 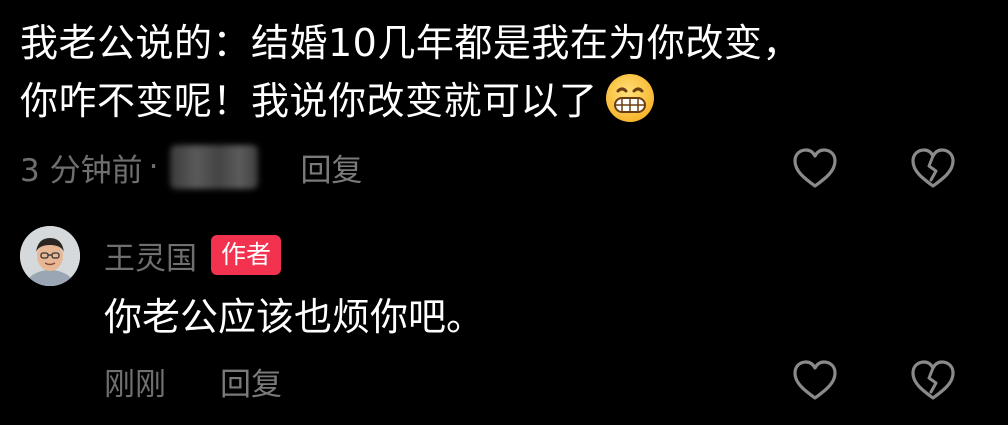 What do you see at coordinates (410, 43) in the screenshot?
I see `comment-line-1: 我老公说的：结婚10几年都是我在为你改变，` at bounding box center [410, 43].